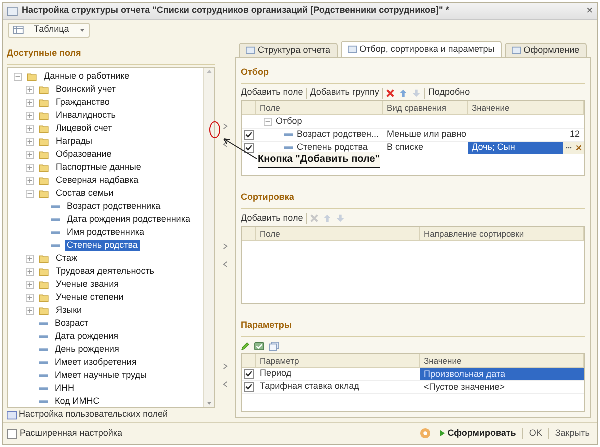 This screenshot has width=600, height=447. Describe the element at coordinates (493, 147) in the screenshot. I see `table-cell-text: Дочь; Сын` at that location.